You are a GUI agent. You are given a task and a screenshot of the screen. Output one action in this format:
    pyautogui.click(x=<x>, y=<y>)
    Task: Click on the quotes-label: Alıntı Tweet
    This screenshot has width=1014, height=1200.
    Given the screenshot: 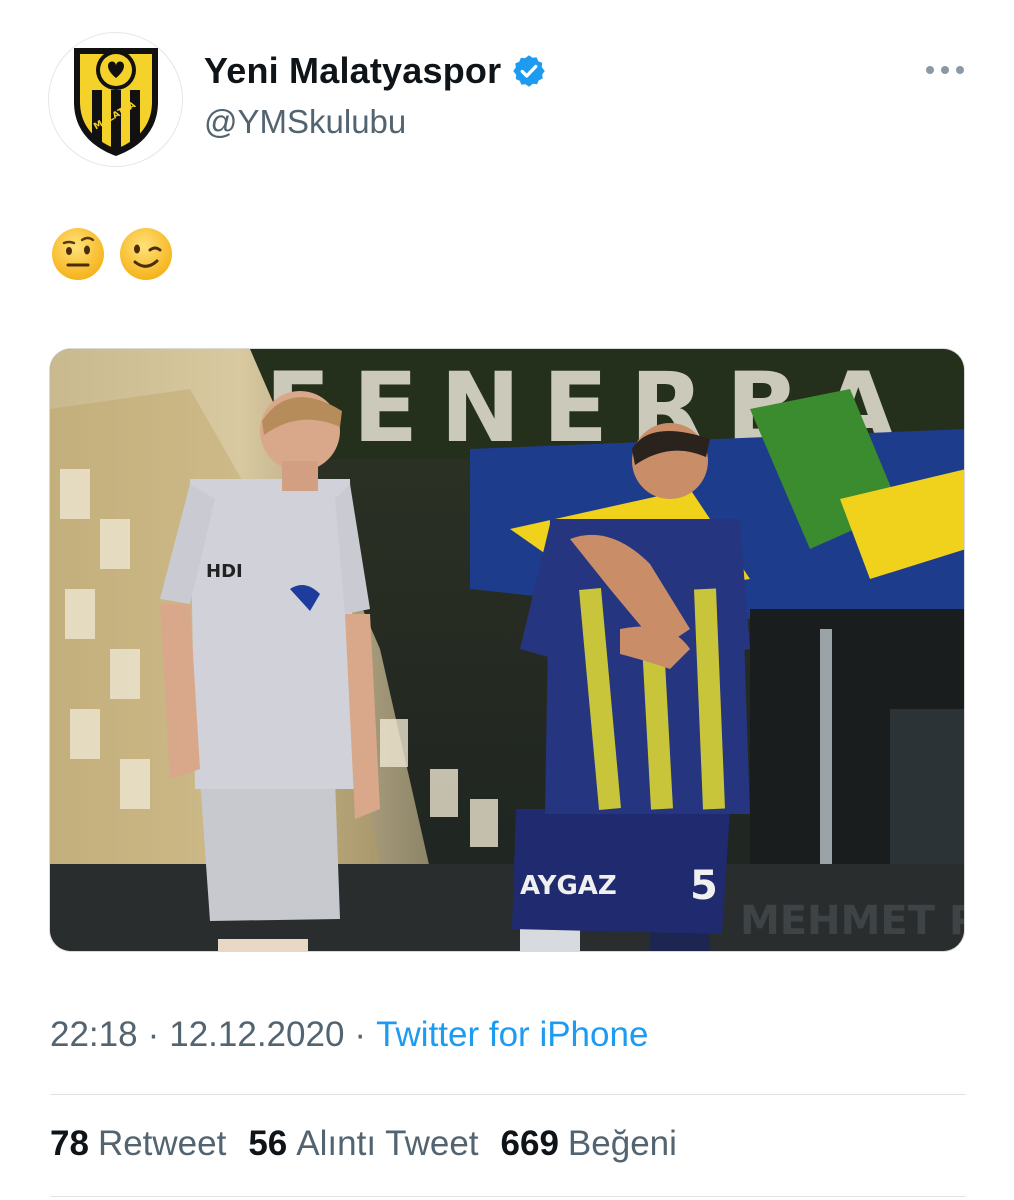 What is the action you would take?
    pyautogui.click(x=387, y=1143)
    